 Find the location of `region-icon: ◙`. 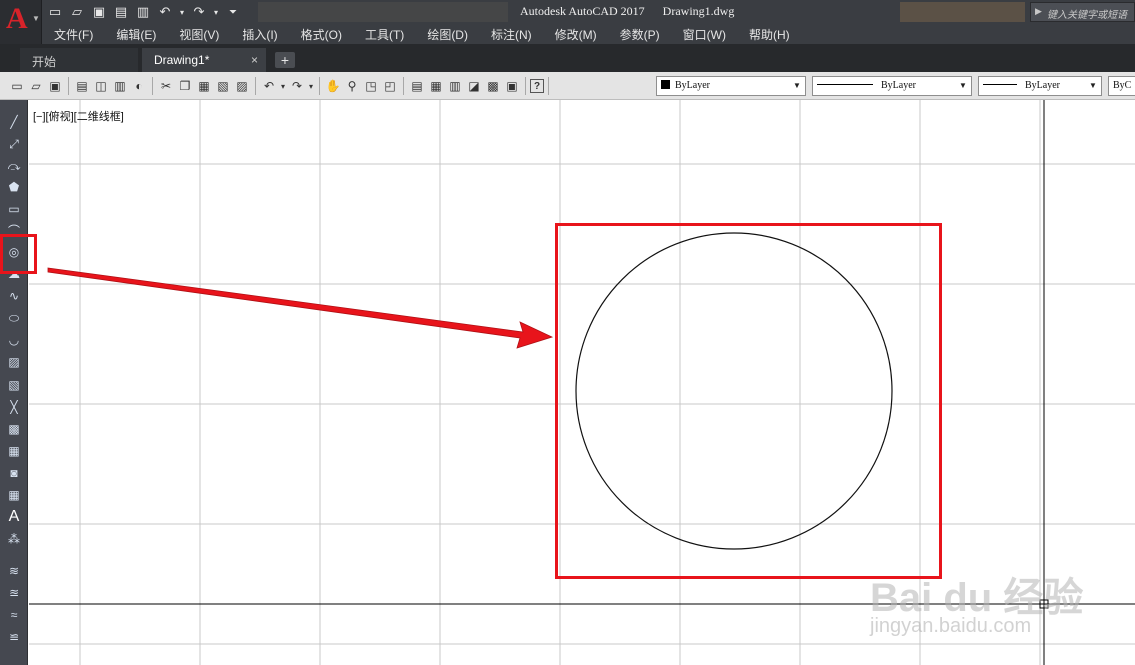

region-icon: ◙ is located at coordinates (14, 473).